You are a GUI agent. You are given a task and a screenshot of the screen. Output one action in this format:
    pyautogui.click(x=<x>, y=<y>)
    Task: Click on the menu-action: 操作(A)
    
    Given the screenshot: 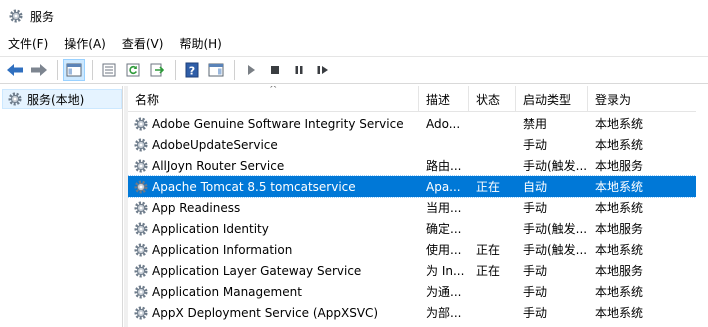 What is the action you would take?
    pyautogui.click(x=85, y=44)
    